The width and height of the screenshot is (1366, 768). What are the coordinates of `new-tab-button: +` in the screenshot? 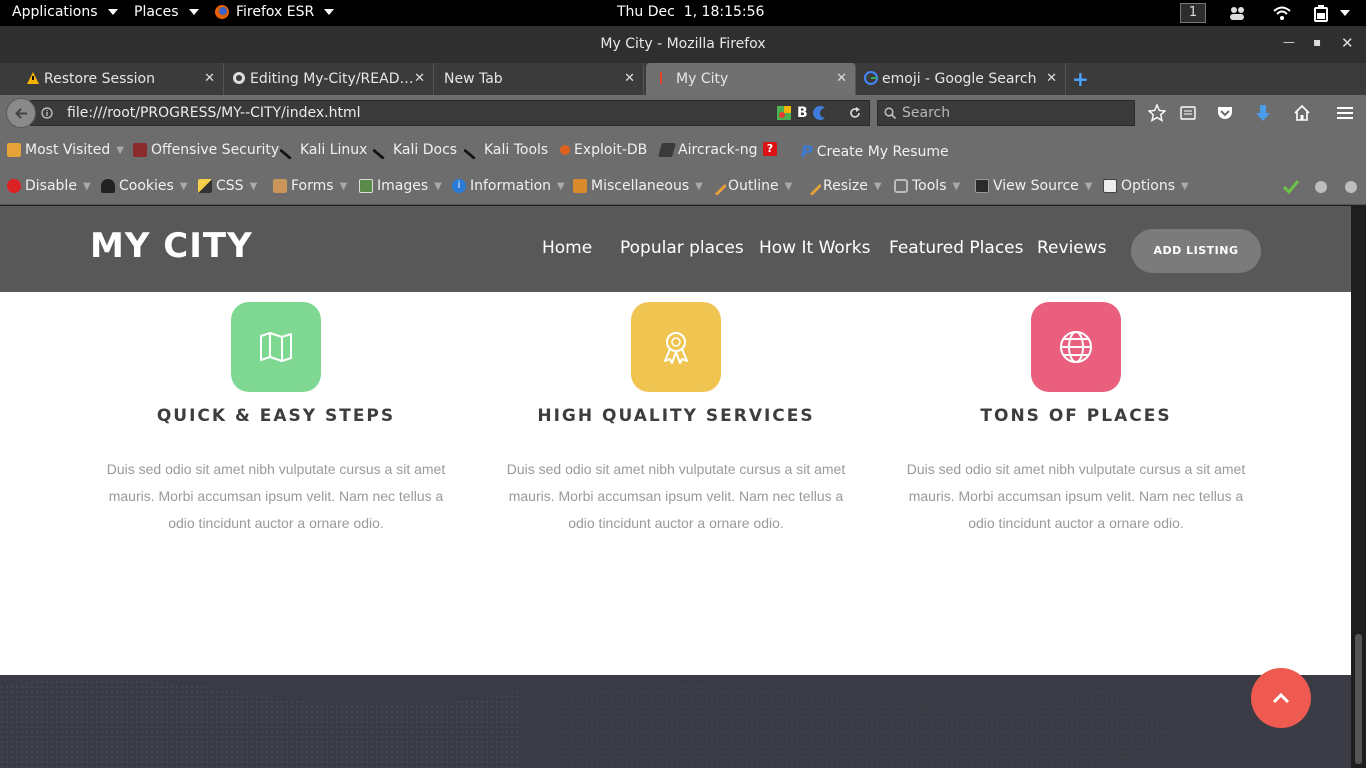 It's located at (1080, 79).